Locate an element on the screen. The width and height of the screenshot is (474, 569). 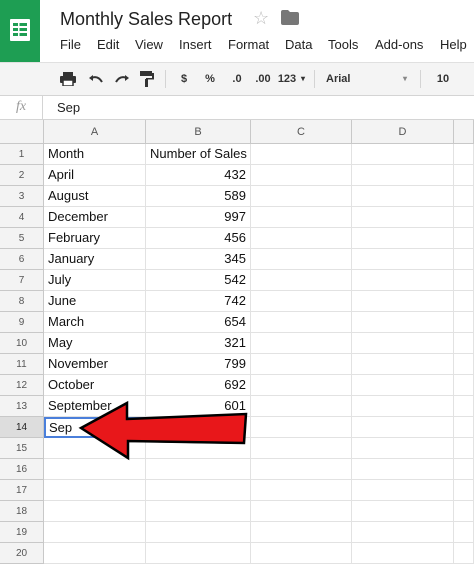
menu-data: Data is located at coordinates (298, 44).